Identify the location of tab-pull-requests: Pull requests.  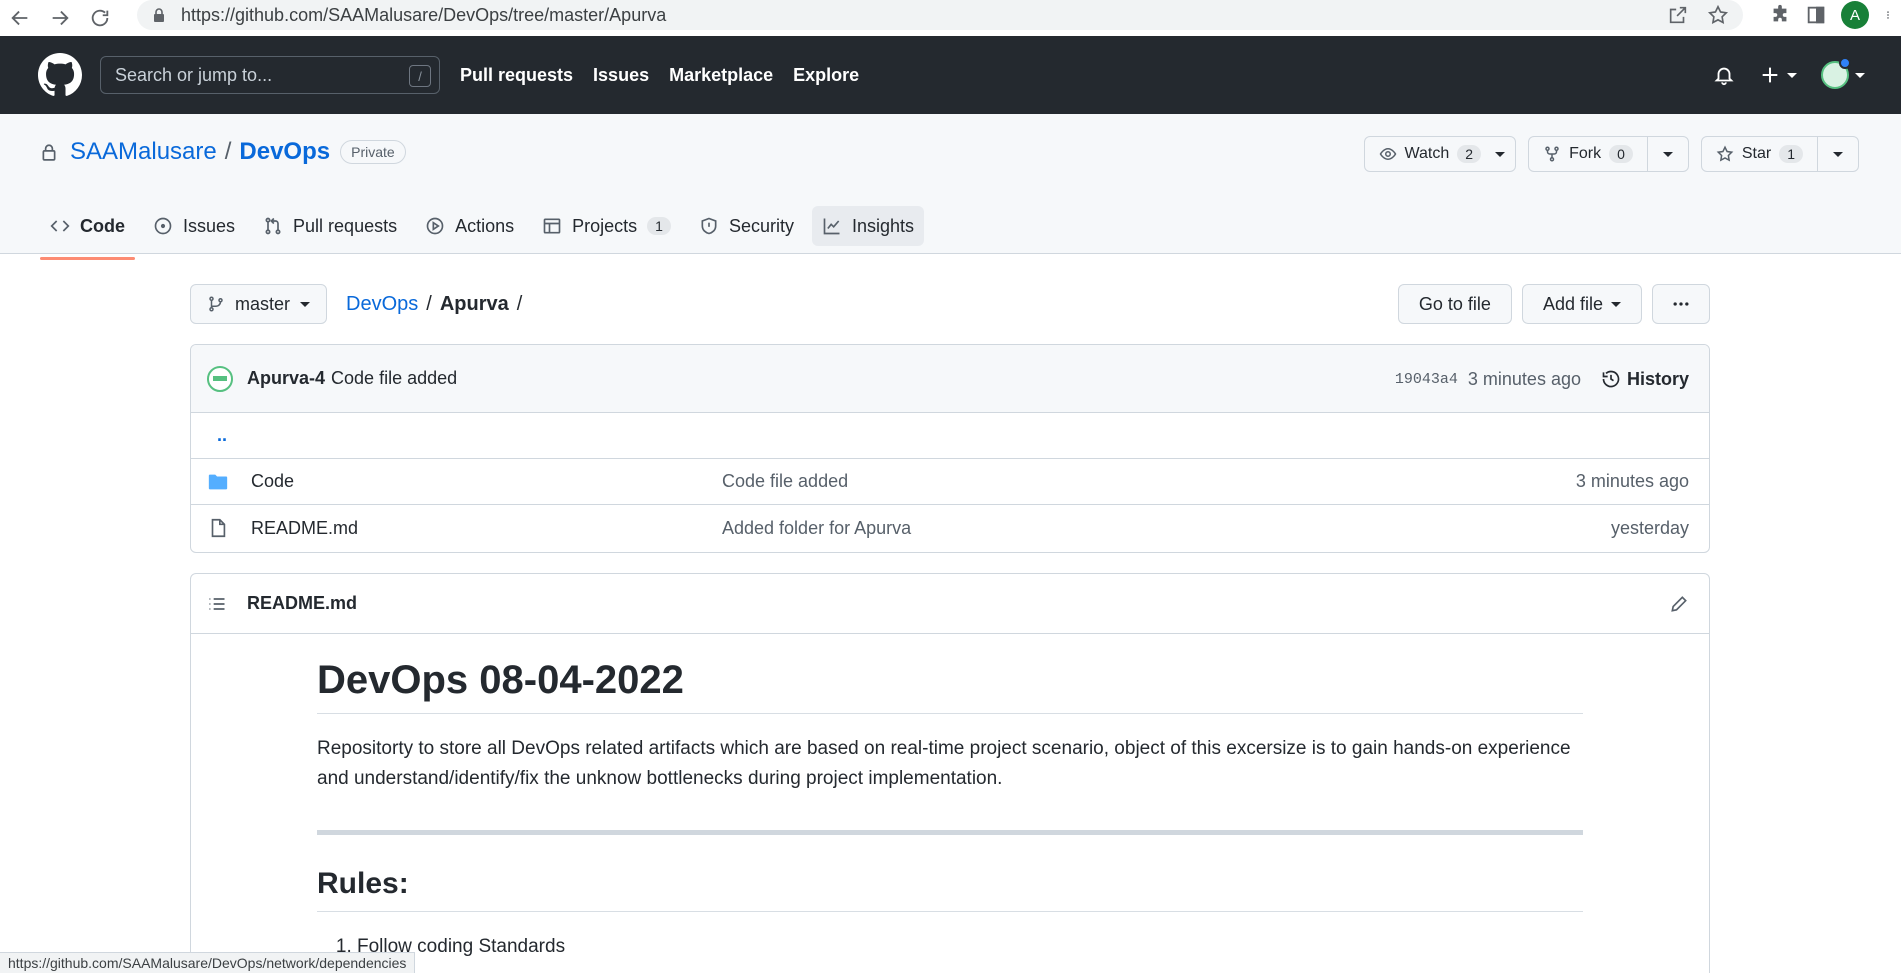
(330, 226).